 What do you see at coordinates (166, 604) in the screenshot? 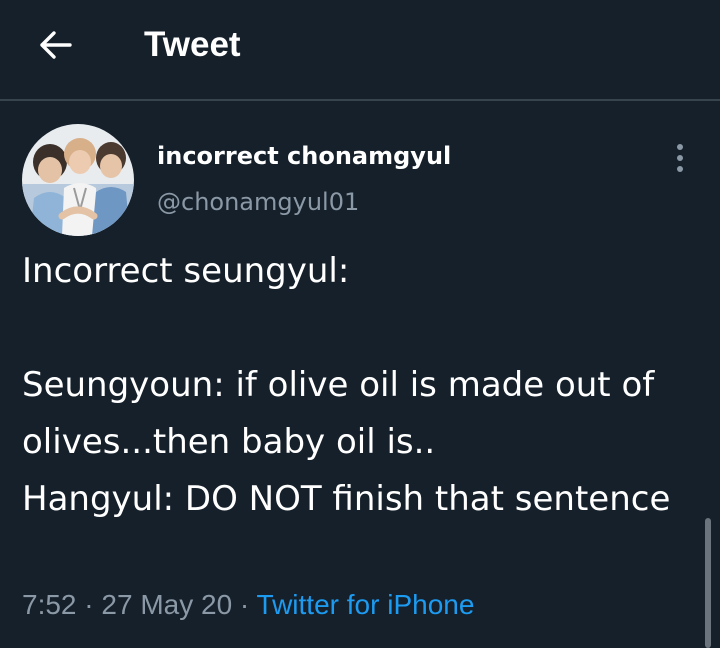
I see `tweet-date: 27 May 20` at bounding box center [166, 604].